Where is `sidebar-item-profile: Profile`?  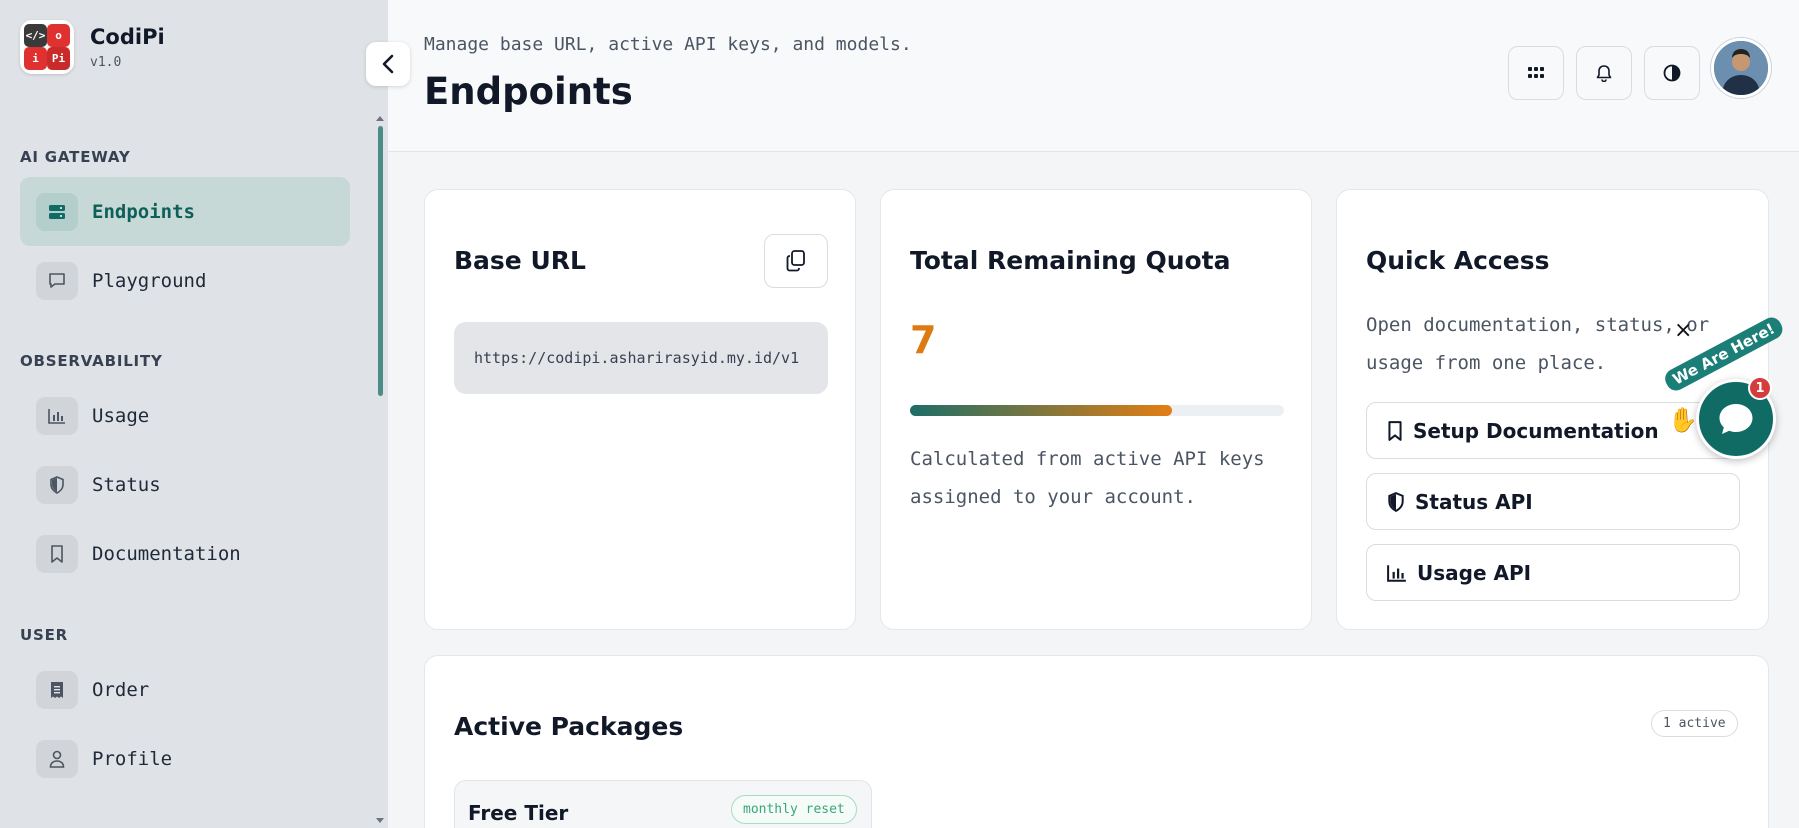
sidebar-item-profile: Profile is located at coordinates (185, 758).